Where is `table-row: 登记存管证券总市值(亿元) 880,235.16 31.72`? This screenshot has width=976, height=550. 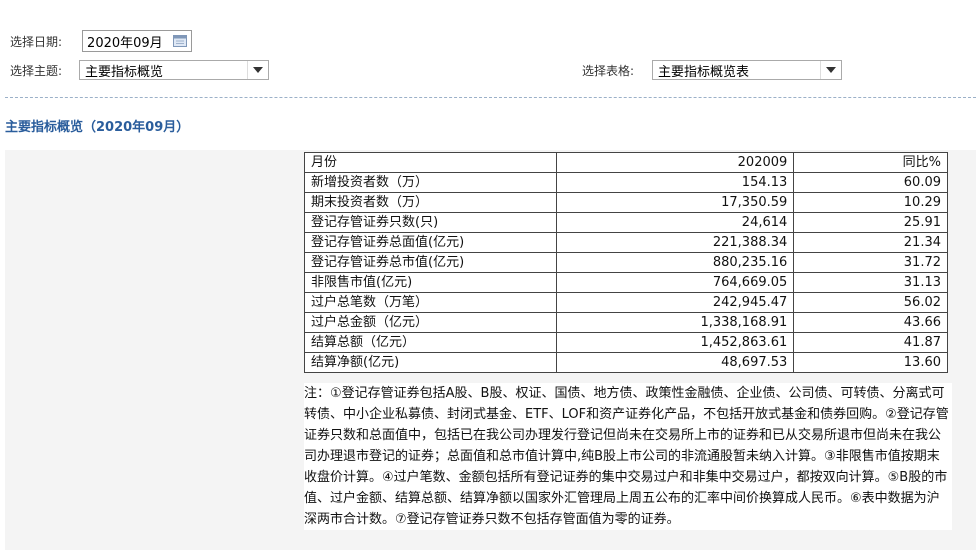 table-row: 登记存管证券总市值(亿元) 880,235.16 31.72 is located at coordinates (626, 262).